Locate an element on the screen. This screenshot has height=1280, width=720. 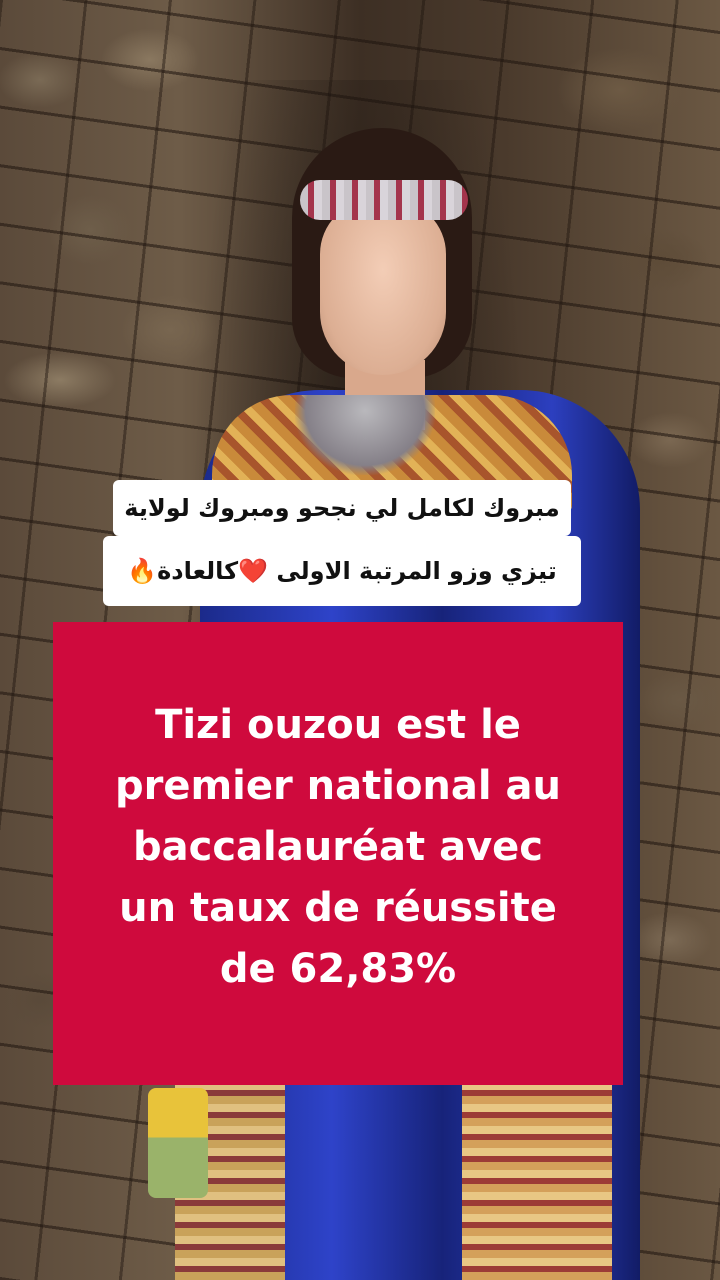
jewelled-headband is located at coordinates (384, 200).